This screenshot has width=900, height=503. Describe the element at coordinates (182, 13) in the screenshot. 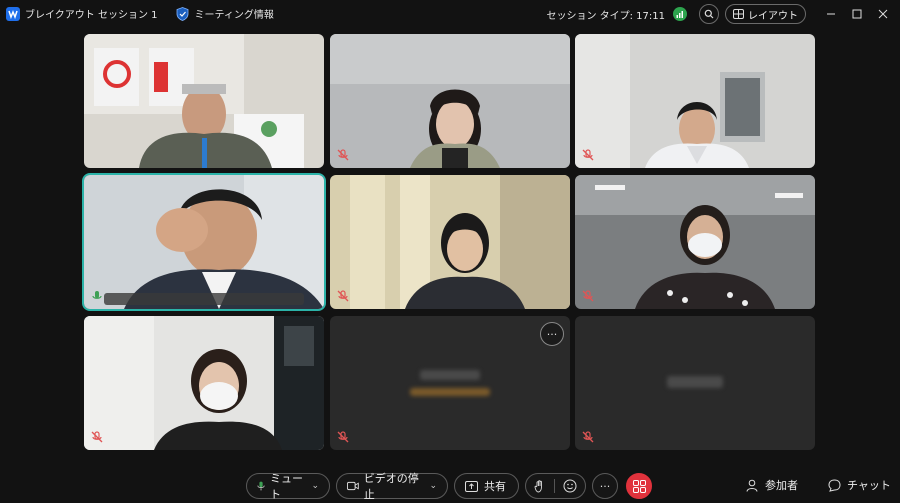

I see `shield-icon` at that location.